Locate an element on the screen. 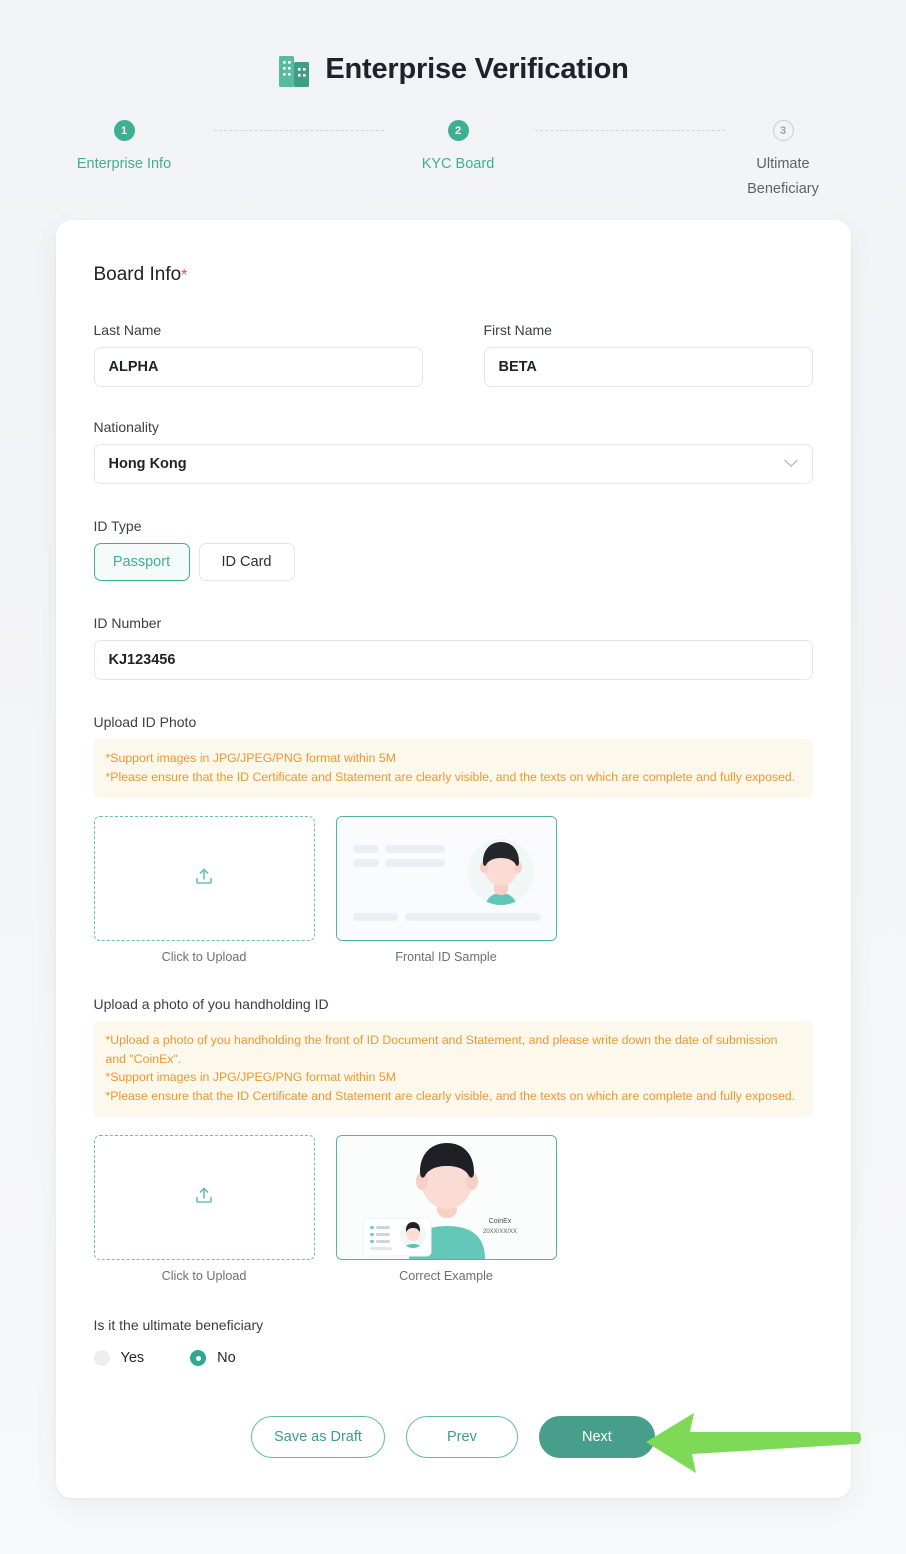  first-name-field-group: First Name BETA is located at coordinates (648, 354).